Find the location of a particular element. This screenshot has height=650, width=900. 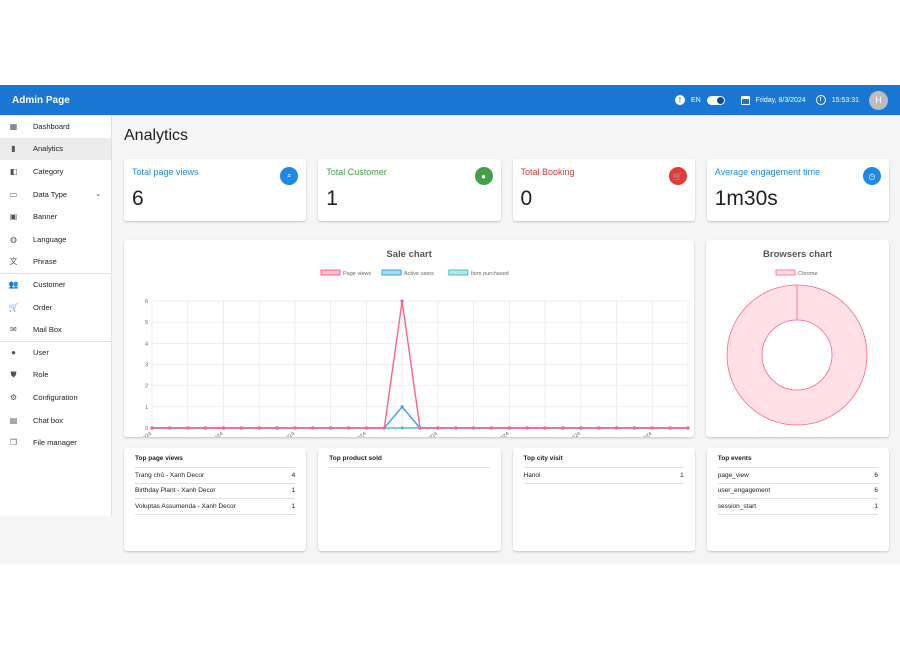

avatar: H is located at coordinates (878, 100).